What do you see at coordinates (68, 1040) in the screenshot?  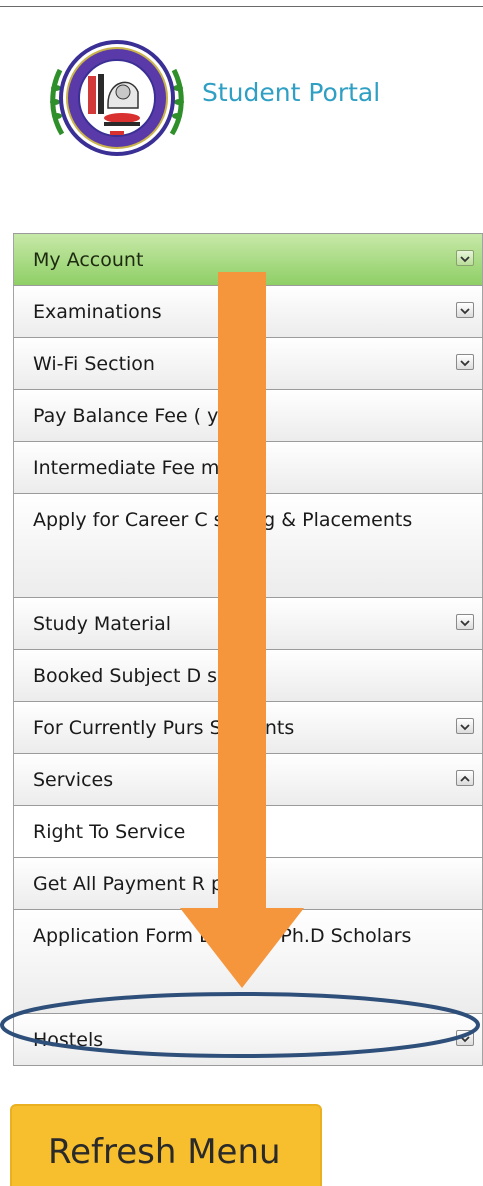 I see `menu-item-label: Hostels` at bounding box center [68, 1040].